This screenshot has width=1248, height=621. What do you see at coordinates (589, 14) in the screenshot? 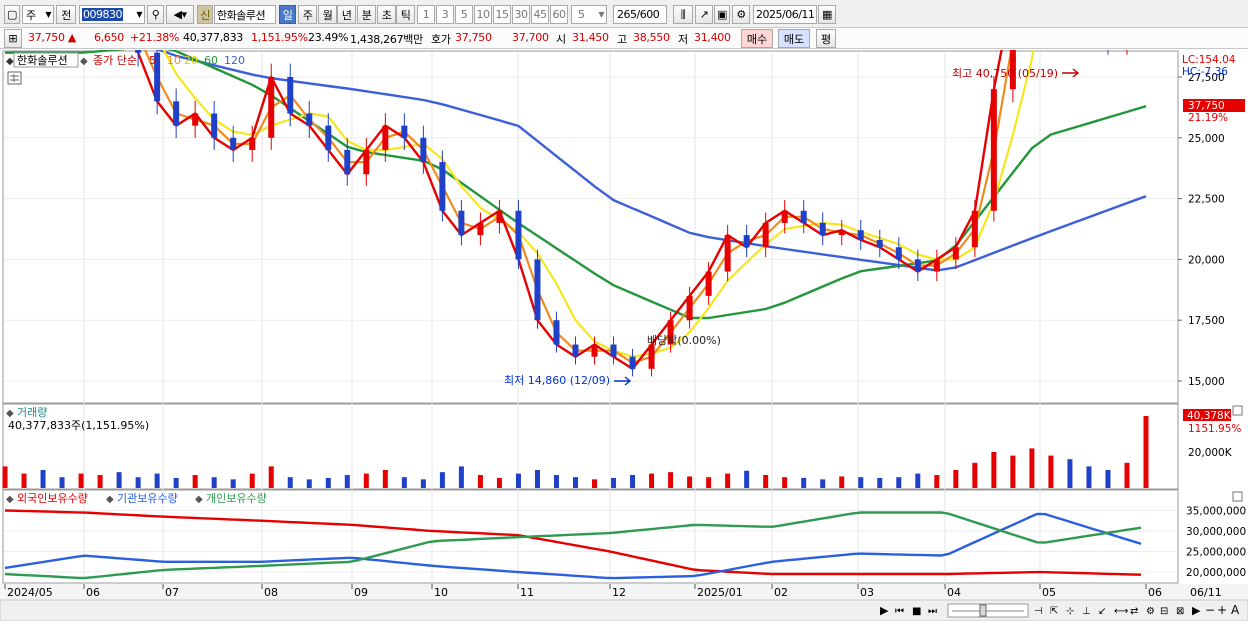
I see `interval-select: 5 ▼` at bounding box center [589, 14].